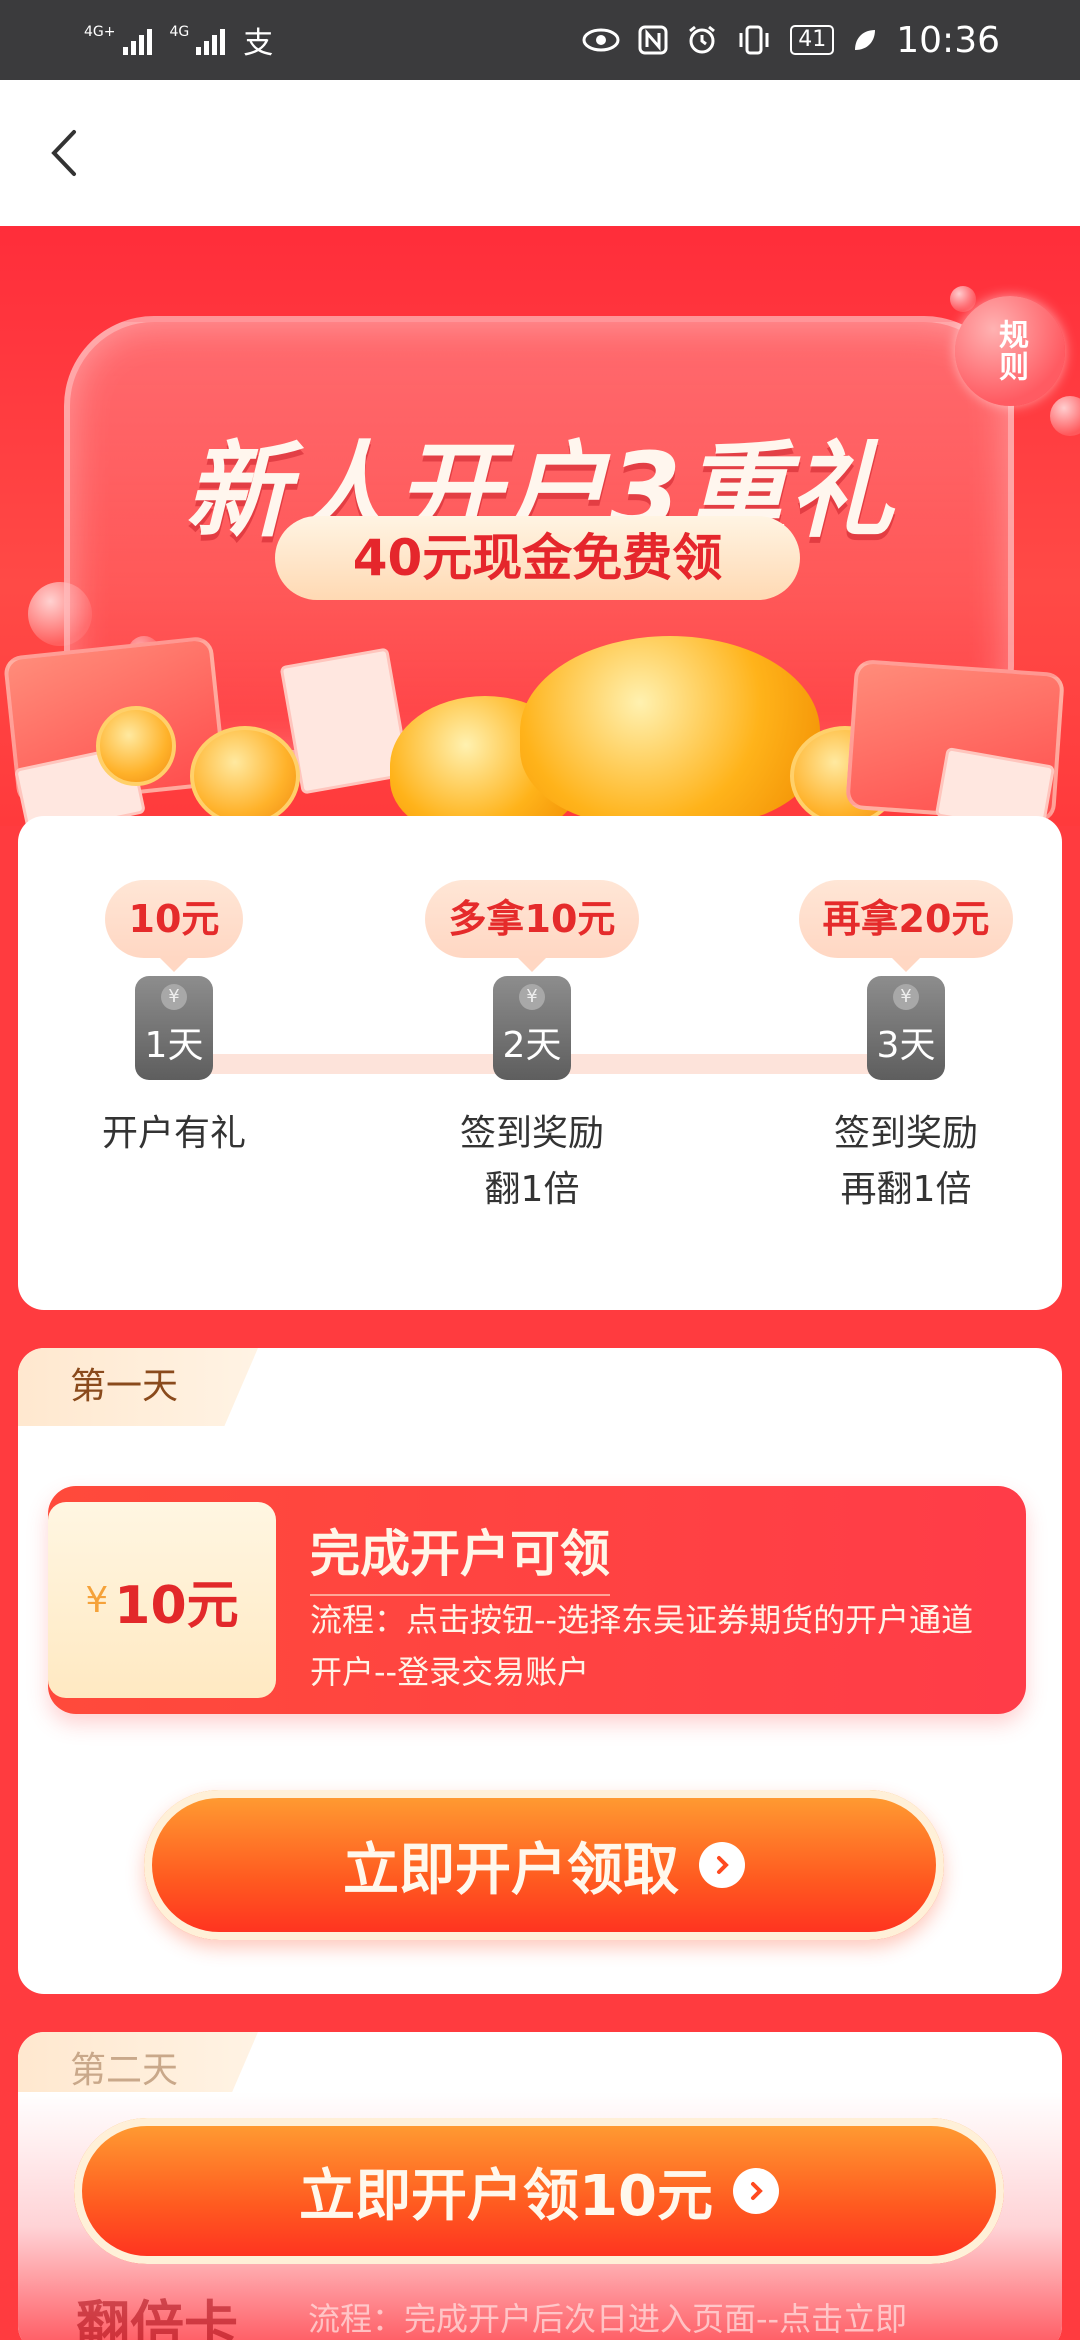  I want to click on decor-bubble, so click(963, 299).